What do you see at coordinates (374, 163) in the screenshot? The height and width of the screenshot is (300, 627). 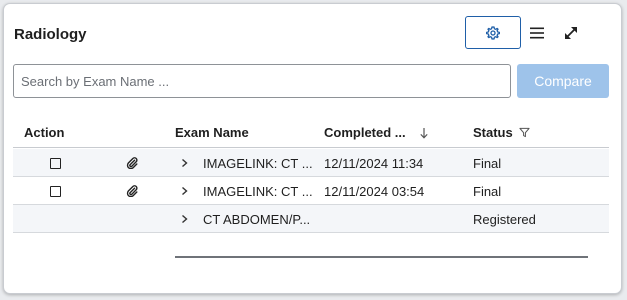 I see `completed-cell: 12/11/2024 11:34` at bounding box center [374, 163].